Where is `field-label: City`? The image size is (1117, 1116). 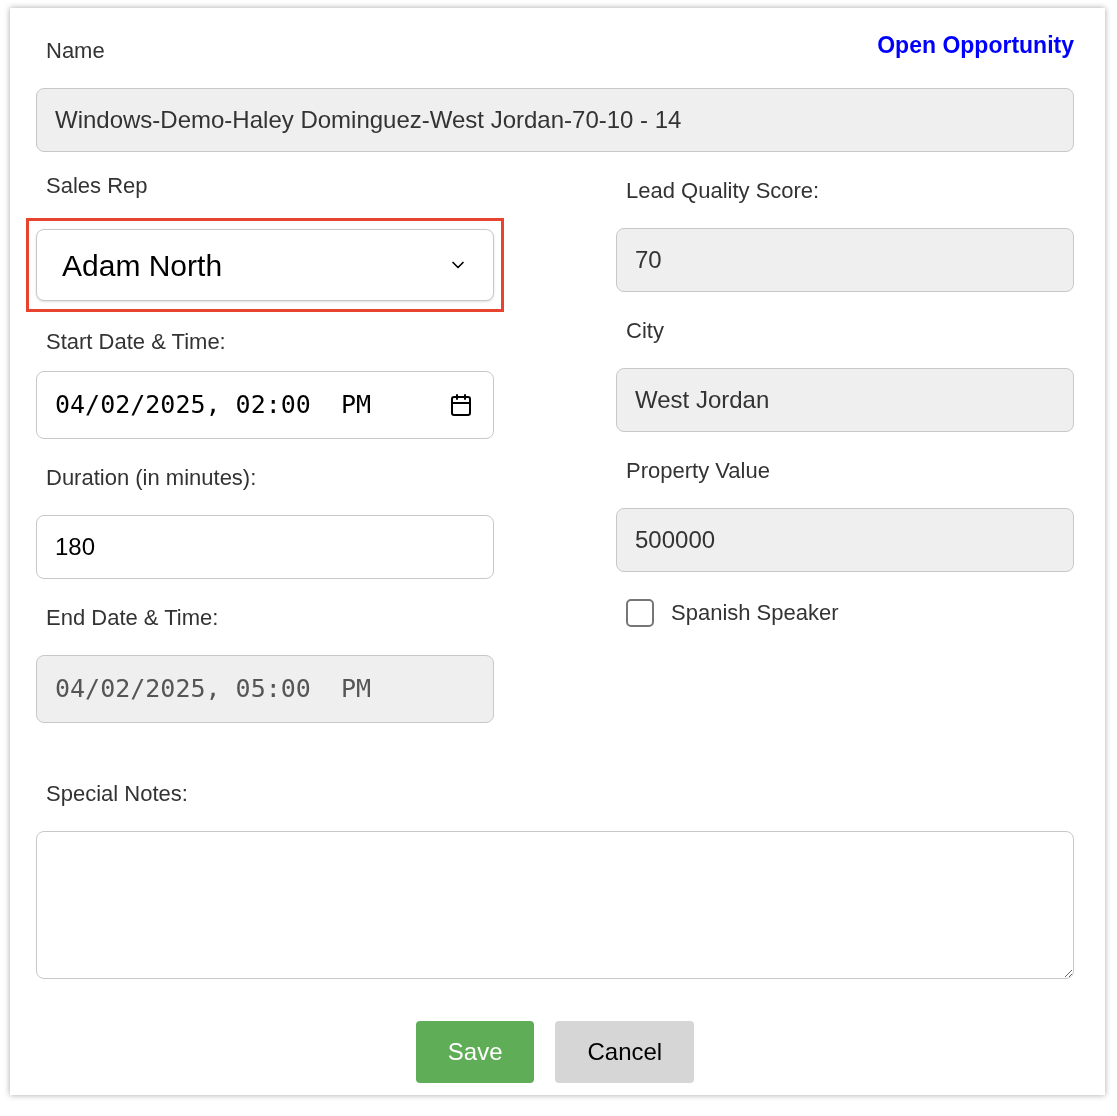
field-label: City is located at coordinates (645, 330).